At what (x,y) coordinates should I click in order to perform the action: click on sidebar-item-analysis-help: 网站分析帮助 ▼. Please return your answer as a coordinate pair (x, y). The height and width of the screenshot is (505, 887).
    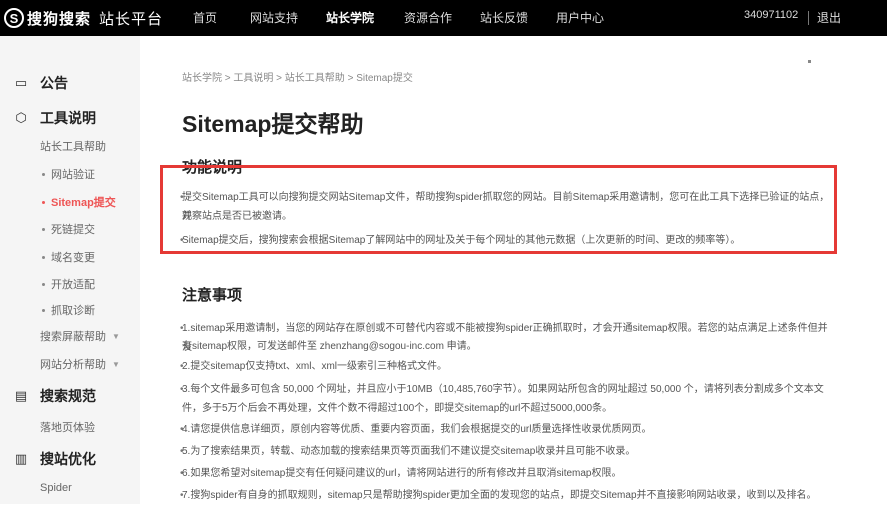
    Looking at the image, I should click on (80, 364).